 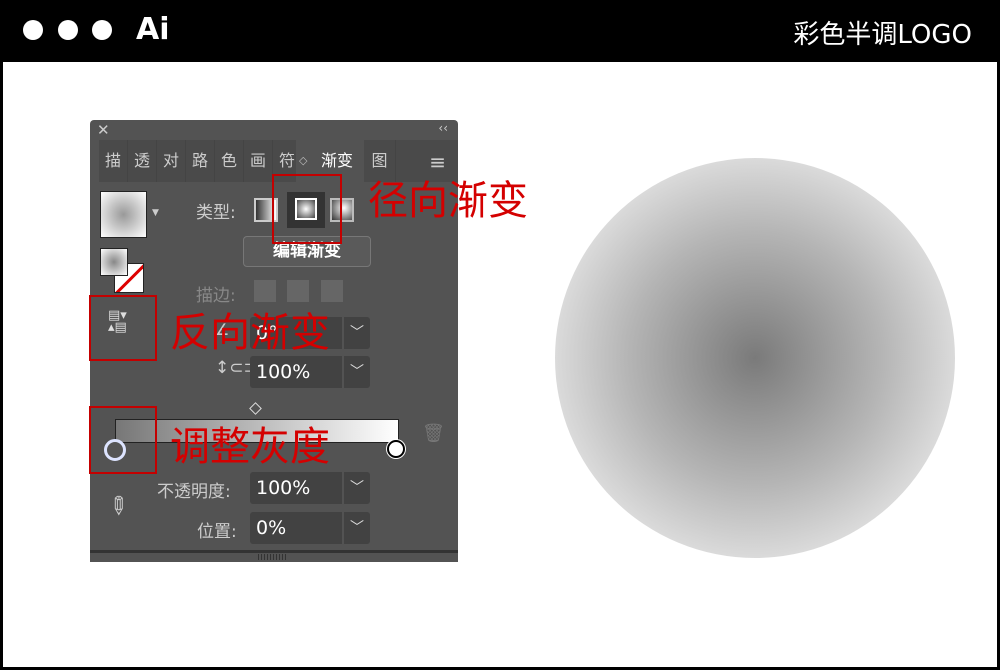 What do you see at coordinates (68, 30) in the screenshot?
I see `window-minimize-button` at bounding box center [68, 30].